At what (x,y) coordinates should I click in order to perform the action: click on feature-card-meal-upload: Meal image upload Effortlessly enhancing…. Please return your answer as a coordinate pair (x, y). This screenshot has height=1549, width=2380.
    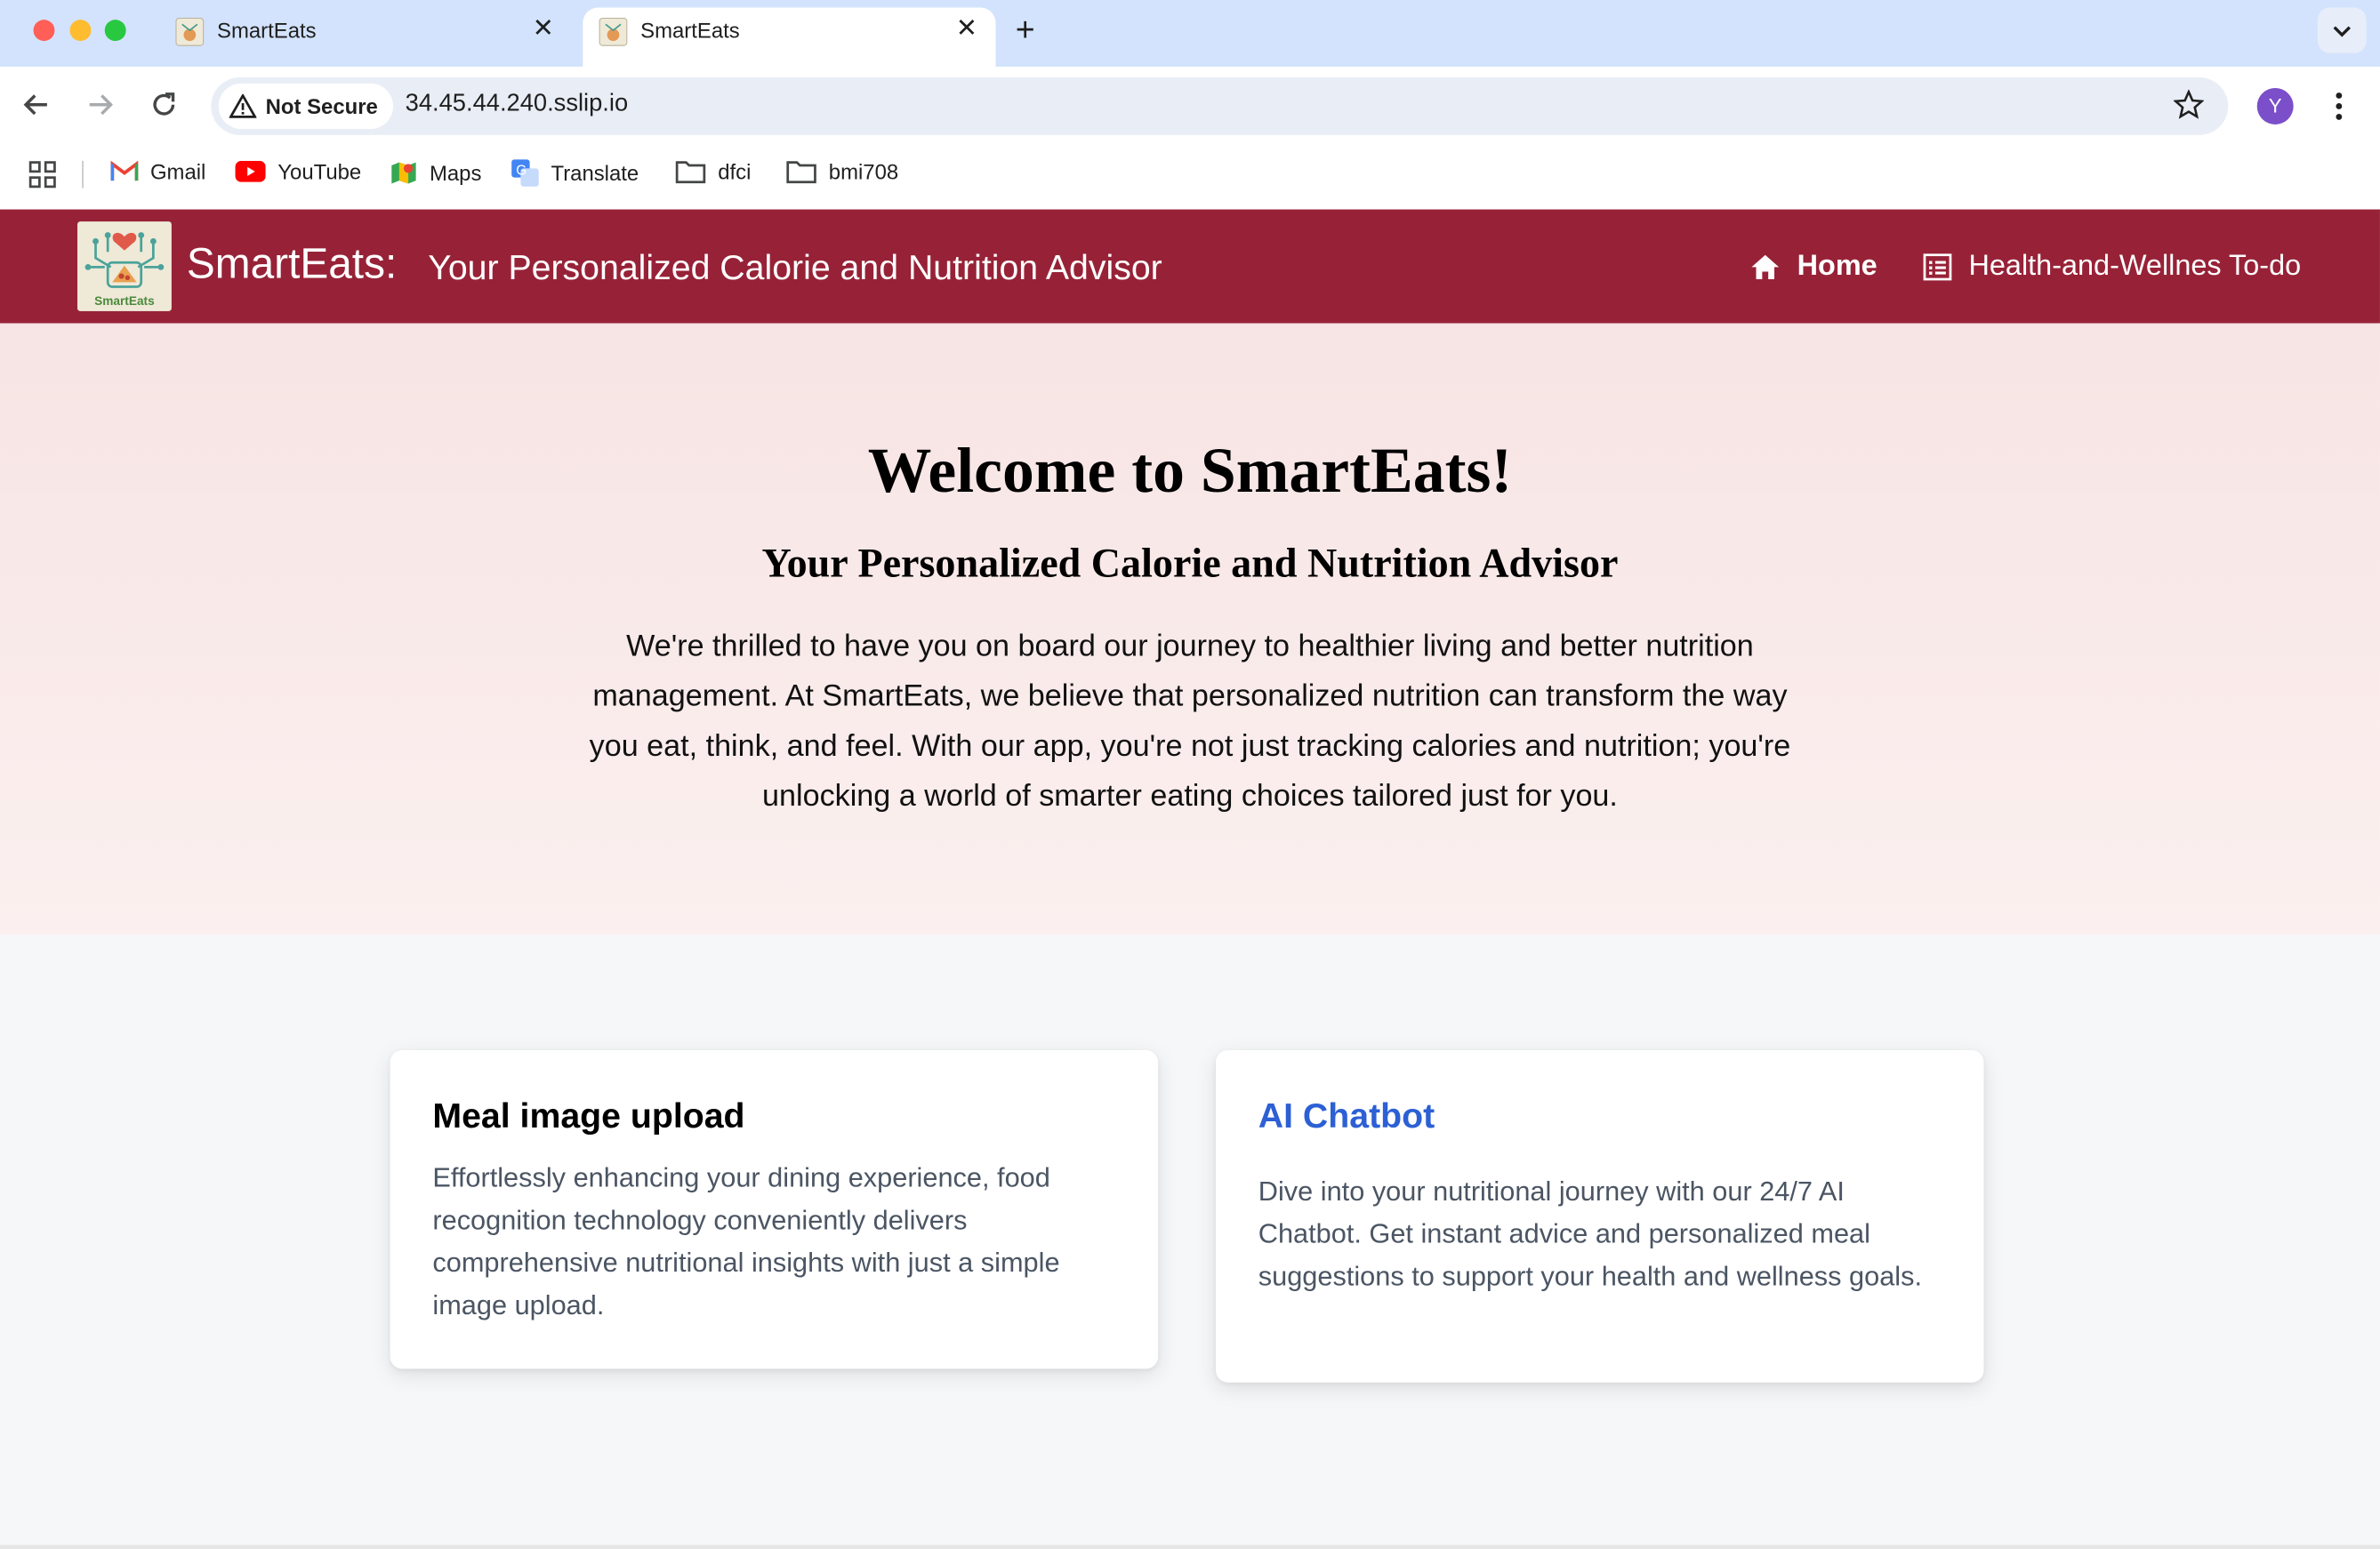
    Looking at the image, I should click on (774, 1209).